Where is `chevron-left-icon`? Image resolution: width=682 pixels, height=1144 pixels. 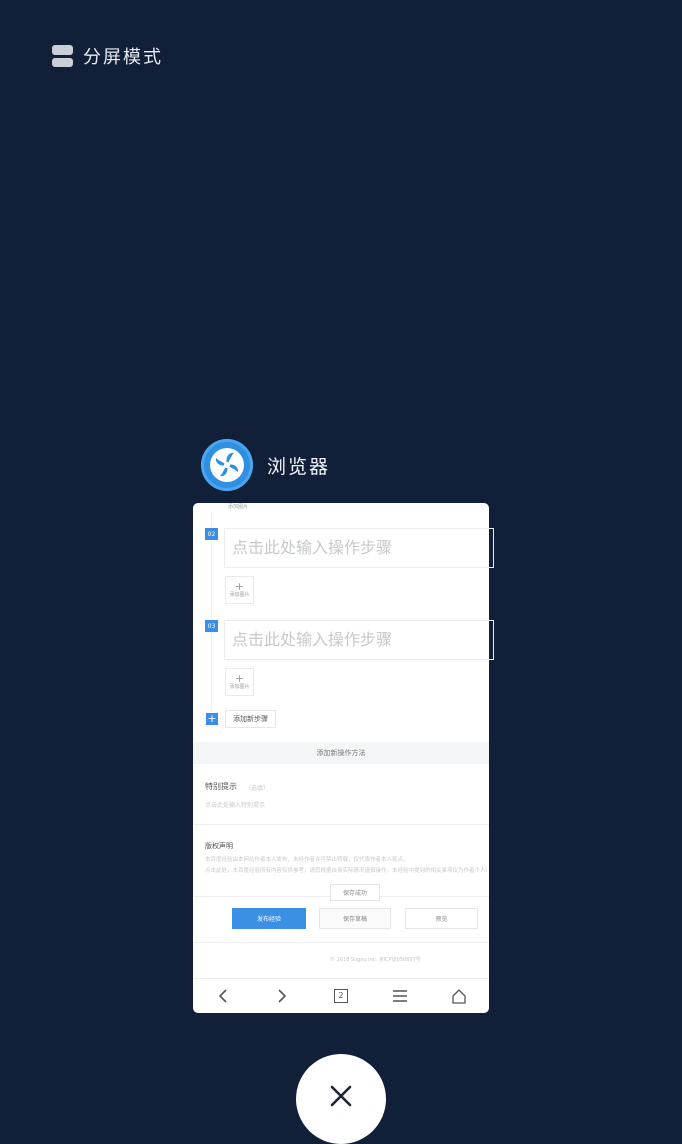
chevron-left-icon is located at coordinates (222, 996).